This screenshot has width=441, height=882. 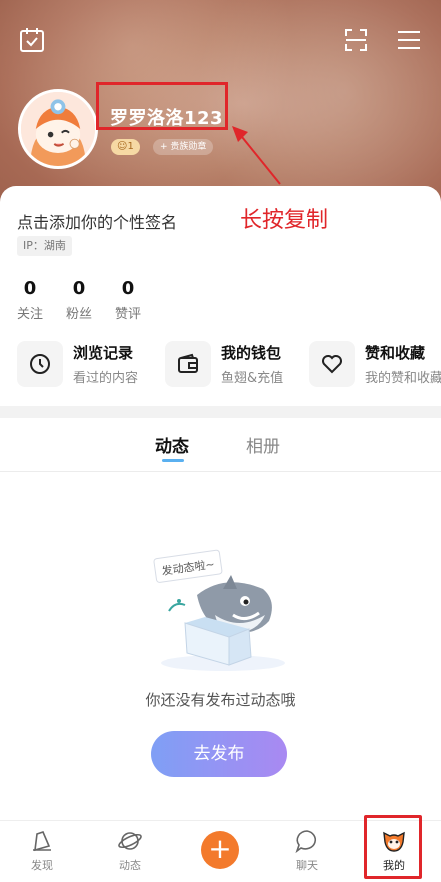 I want to click on shortcut-subtitle: 我的赞和收藏, so click(x=403, y=378).